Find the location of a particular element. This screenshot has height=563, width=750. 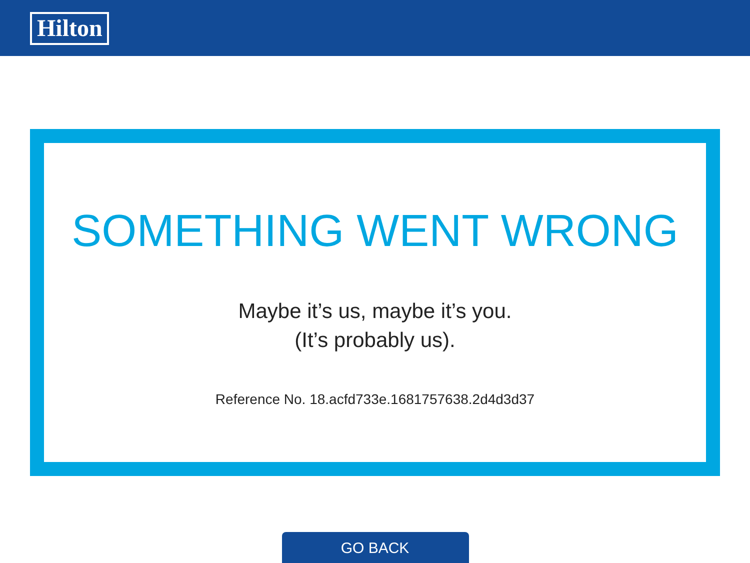

go-back-button: GO BACK is located at coordinates (375, 547).